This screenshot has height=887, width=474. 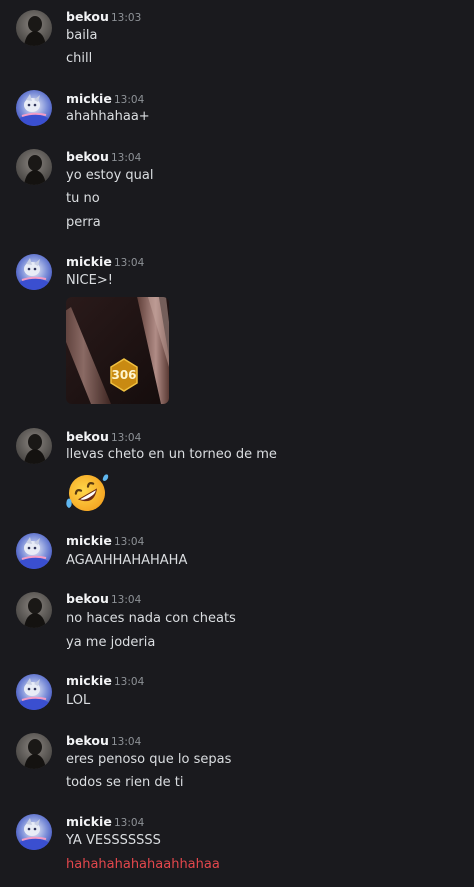 What do you see at coordinates (108, 116) in the screenshot?
I see `message-text: ahahhahaa+` at bounding box center [108, 116].